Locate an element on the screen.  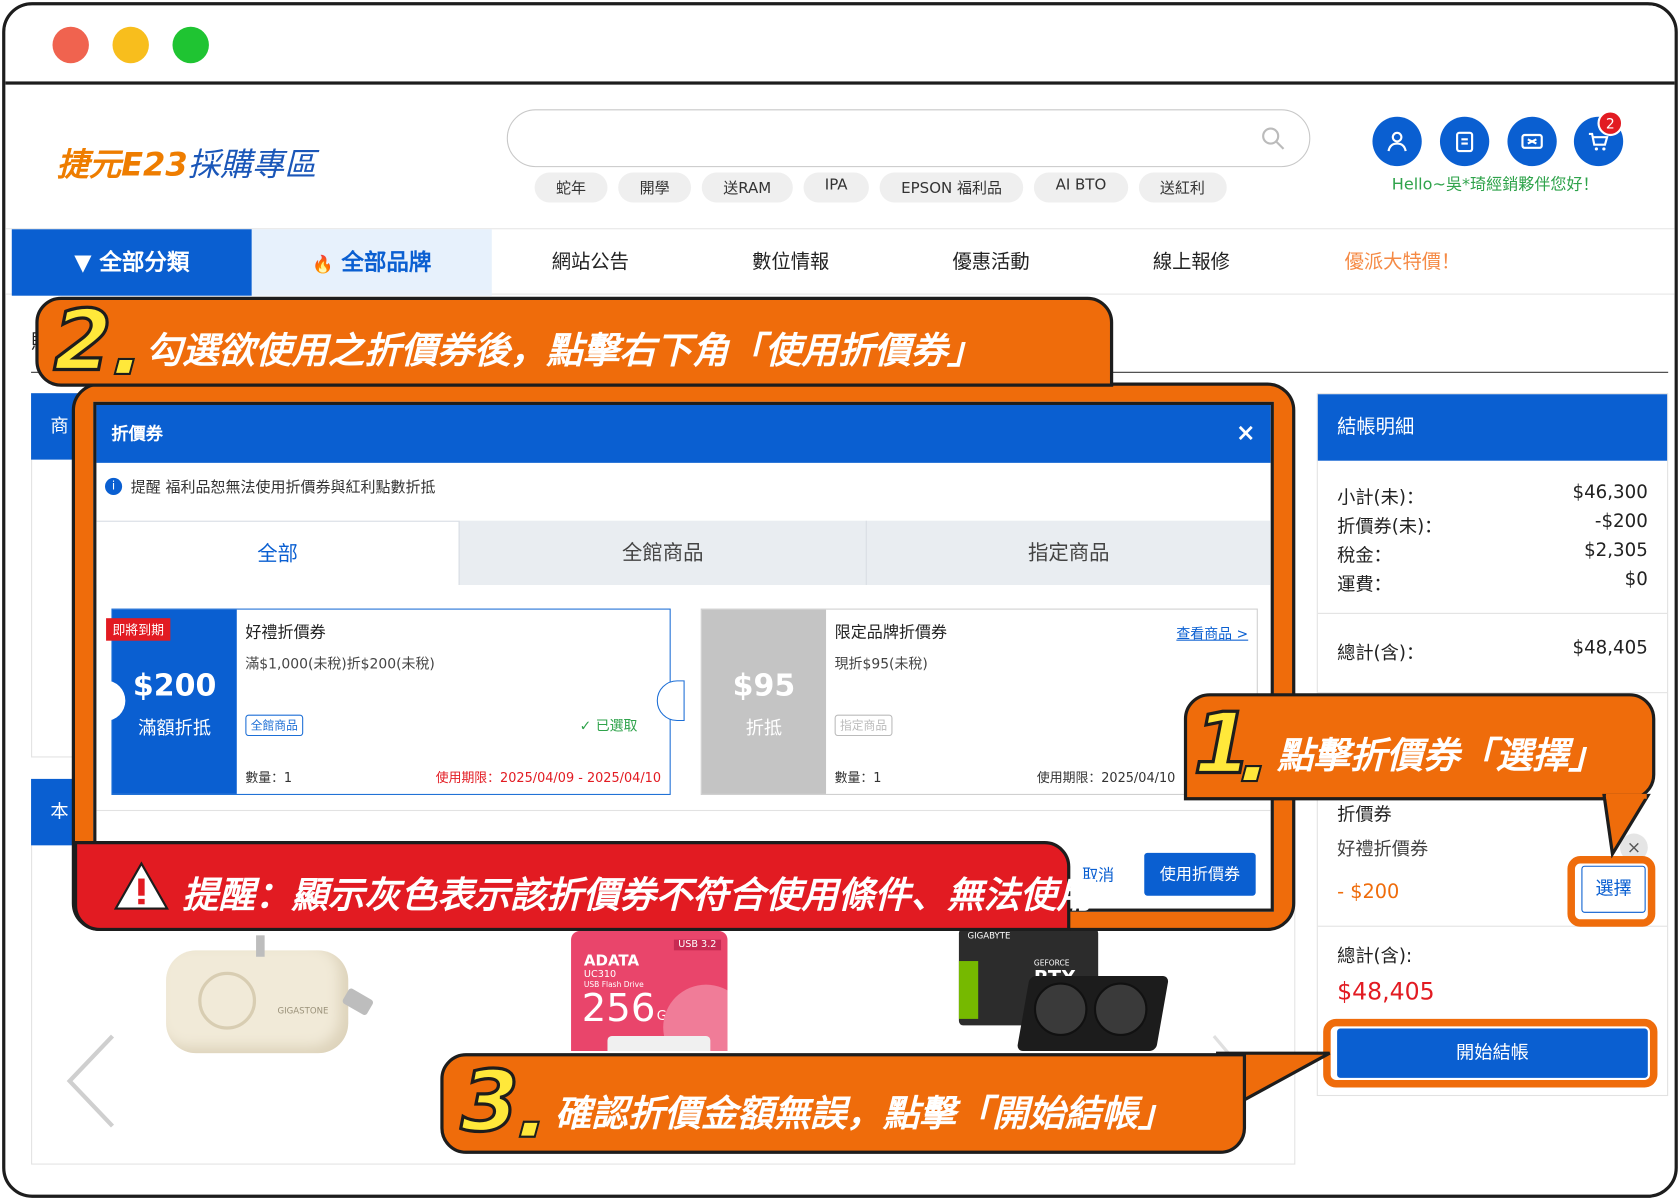
site-logo: 捷元E23採購專區 is located at coordinates (187, 161).